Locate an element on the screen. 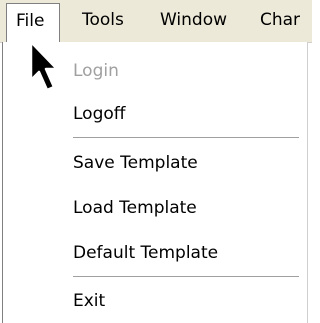 This screenshot has height=323, width=320. menu-bar: File Tools Window Char is located at coordinates (156, 21).